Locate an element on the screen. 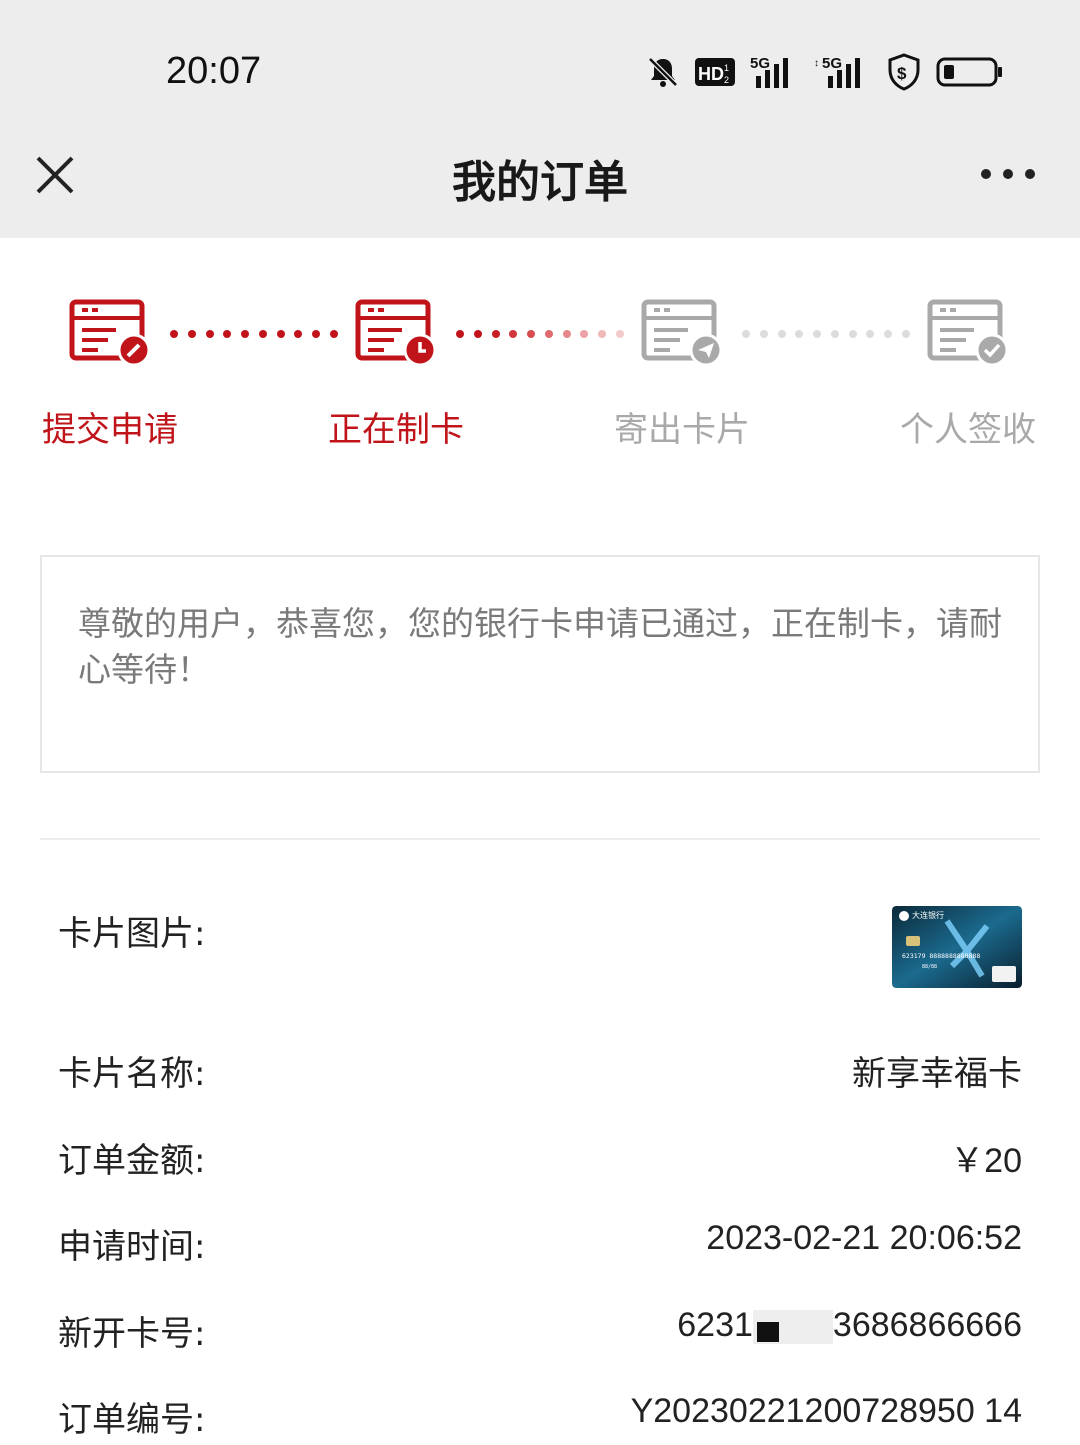 This screenshot has height=1445, width=1080. signal-5g-icon: 5G is located at coordinates (769, 71).